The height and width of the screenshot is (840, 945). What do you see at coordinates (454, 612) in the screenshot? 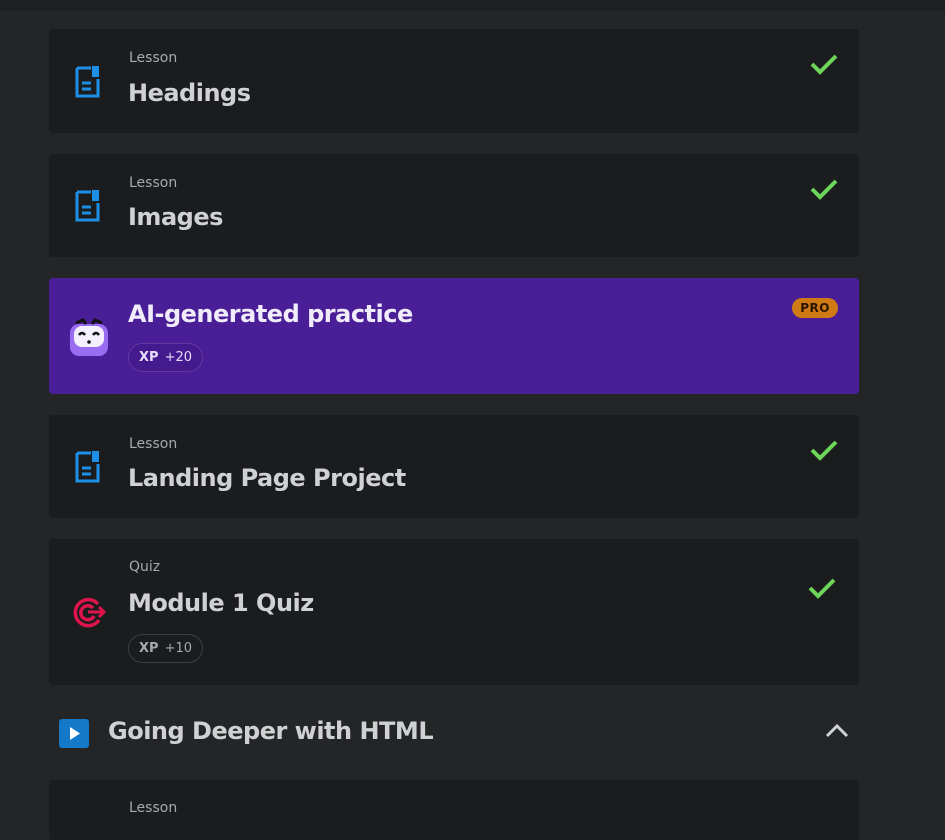
I see `quiz-card-module-1: Quiz Module 1 Quiz XP +10` at bounding box center [454, 612].